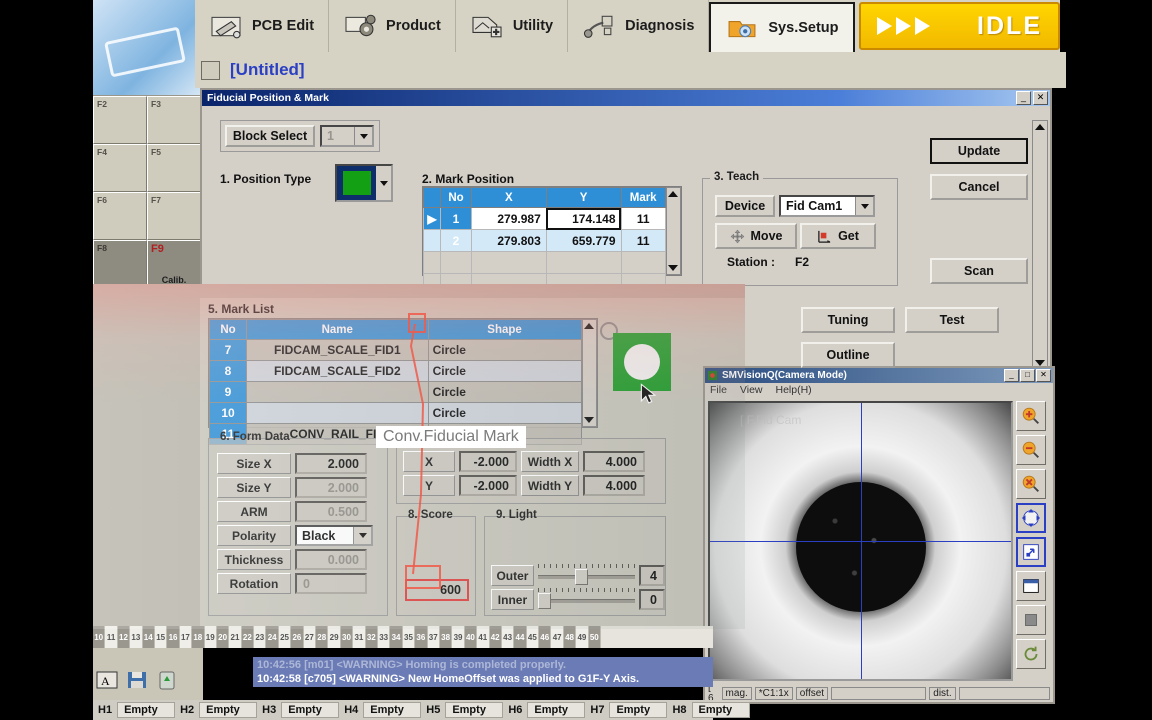 The image size is (1152, 720). Describe the element at coordinates (1031, 620) in the screenshot. I see `stop-icon` at that location.